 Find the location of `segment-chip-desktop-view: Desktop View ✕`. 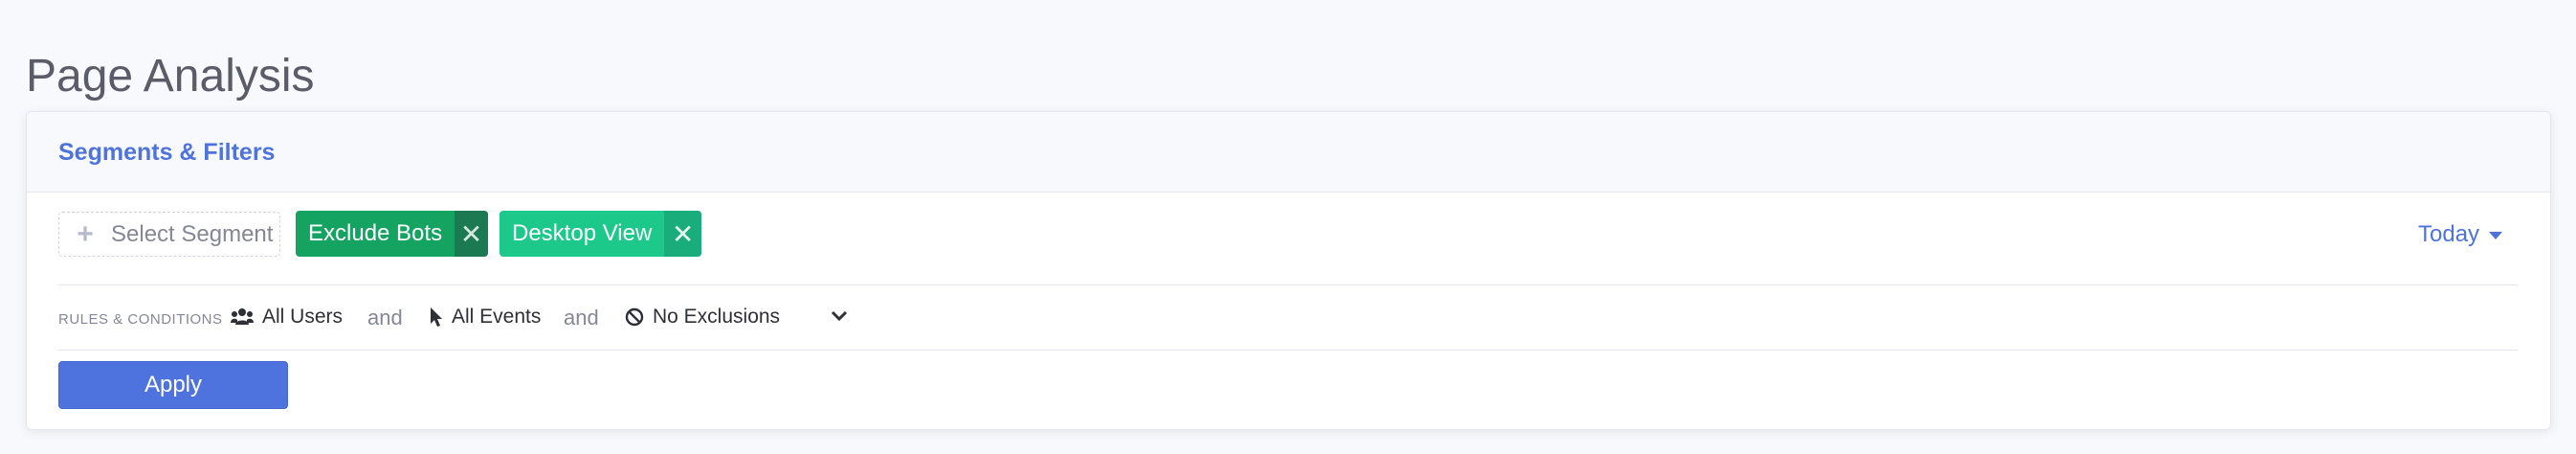

segment-chip-desktop-view: Desktop View ✕ is located at coordinates (600, 234).